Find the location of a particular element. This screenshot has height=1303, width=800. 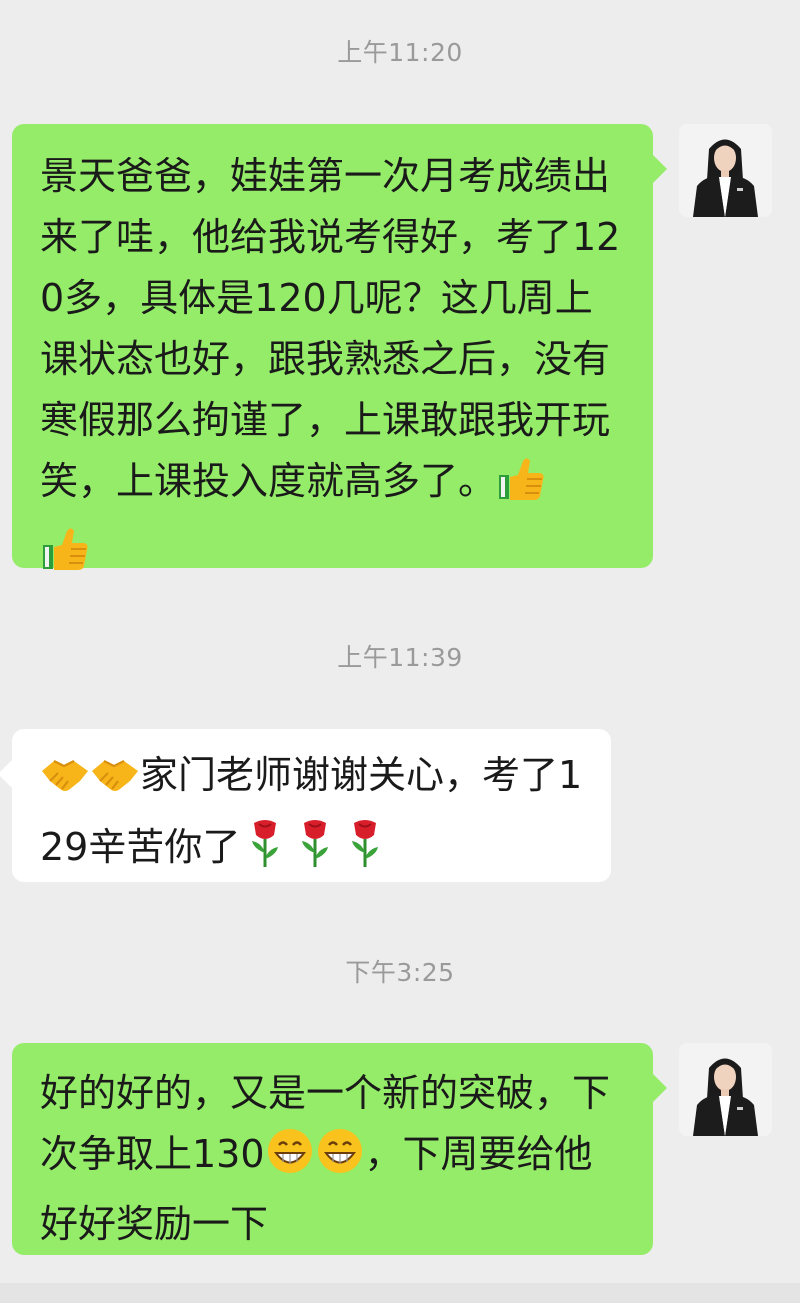

timestamp: 上午11:39 is located at coordinates (400, 657).